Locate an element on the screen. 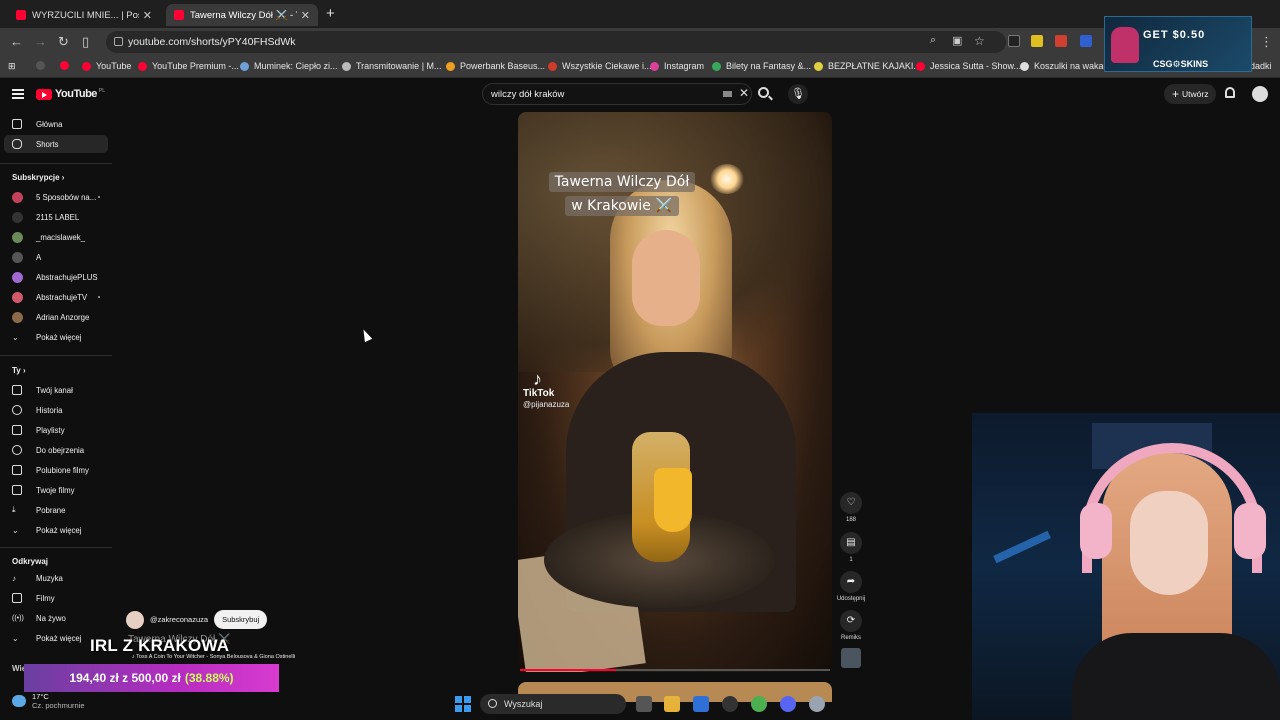 This screenshot has width=1280, height=720. url-field: youtube.com/shorts/yPY40FHSdWk is located at coordinates (556, 42).